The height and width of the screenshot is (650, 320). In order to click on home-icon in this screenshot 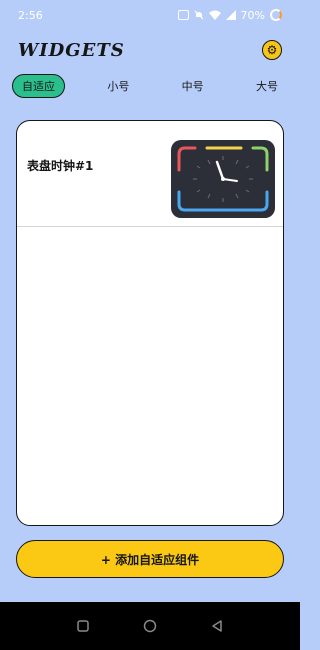, I will do `click(150, 626)`.